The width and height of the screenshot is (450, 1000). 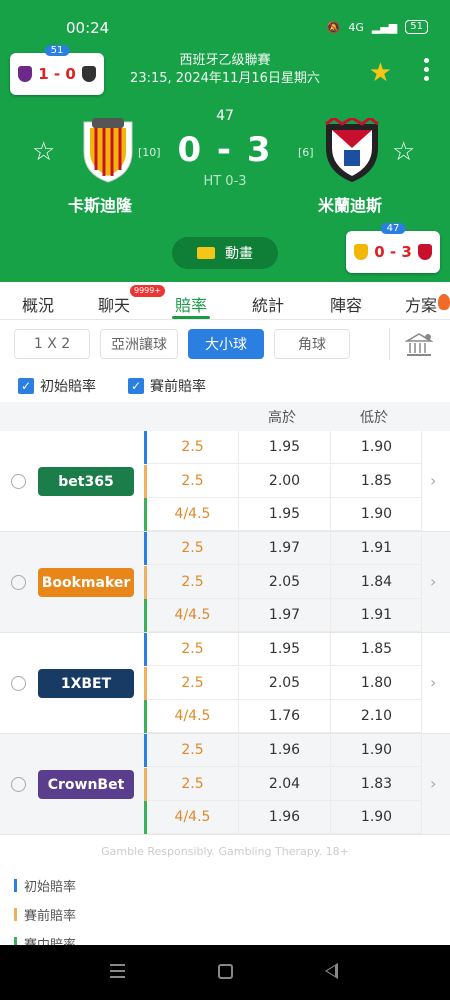 I want to click on back-icon, so click(x=331, y=971).